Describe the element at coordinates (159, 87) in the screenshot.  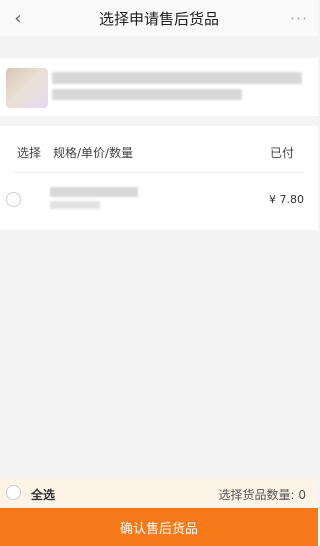
I see `store-info` at that location.